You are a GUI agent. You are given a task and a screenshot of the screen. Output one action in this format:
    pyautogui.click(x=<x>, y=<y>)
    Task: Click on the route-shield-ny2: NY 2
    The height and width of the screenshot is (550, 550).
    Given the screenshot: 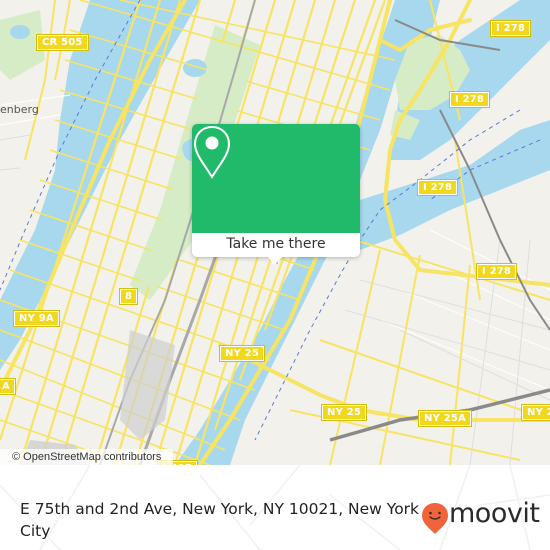 What is the action you would take?
    pyautogui.click(x=535, y=412)
    